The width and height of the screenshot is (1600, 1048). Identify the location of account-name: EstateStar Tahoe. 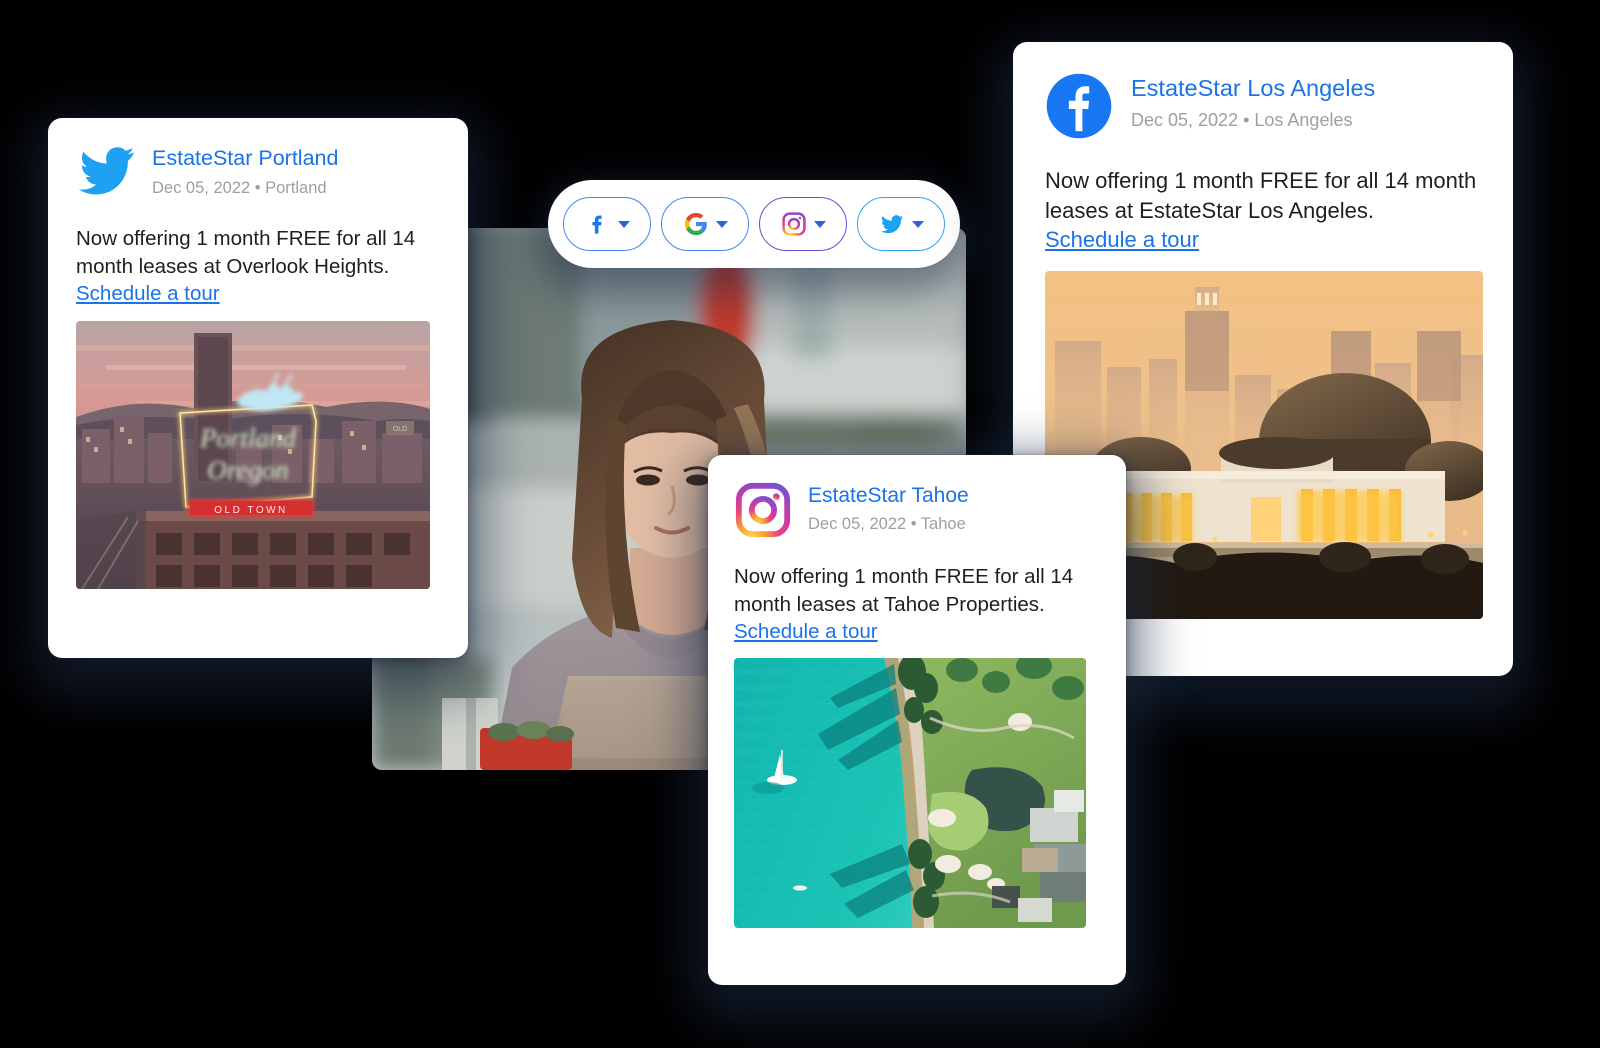
(888, 495).